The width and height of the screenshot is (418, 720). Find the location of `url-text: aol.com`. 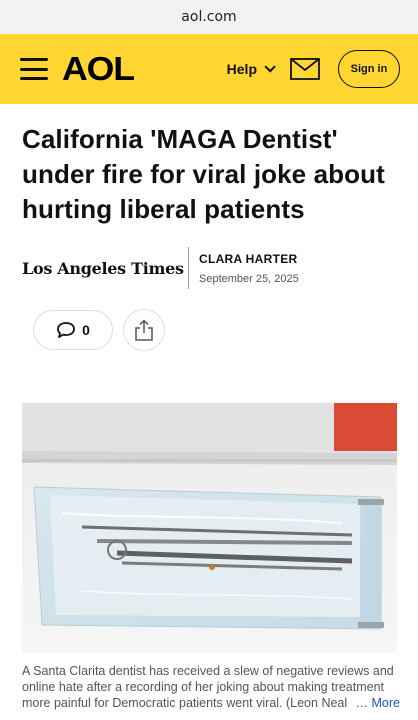

url-text: aol.com is located at coordinates (209, 17).